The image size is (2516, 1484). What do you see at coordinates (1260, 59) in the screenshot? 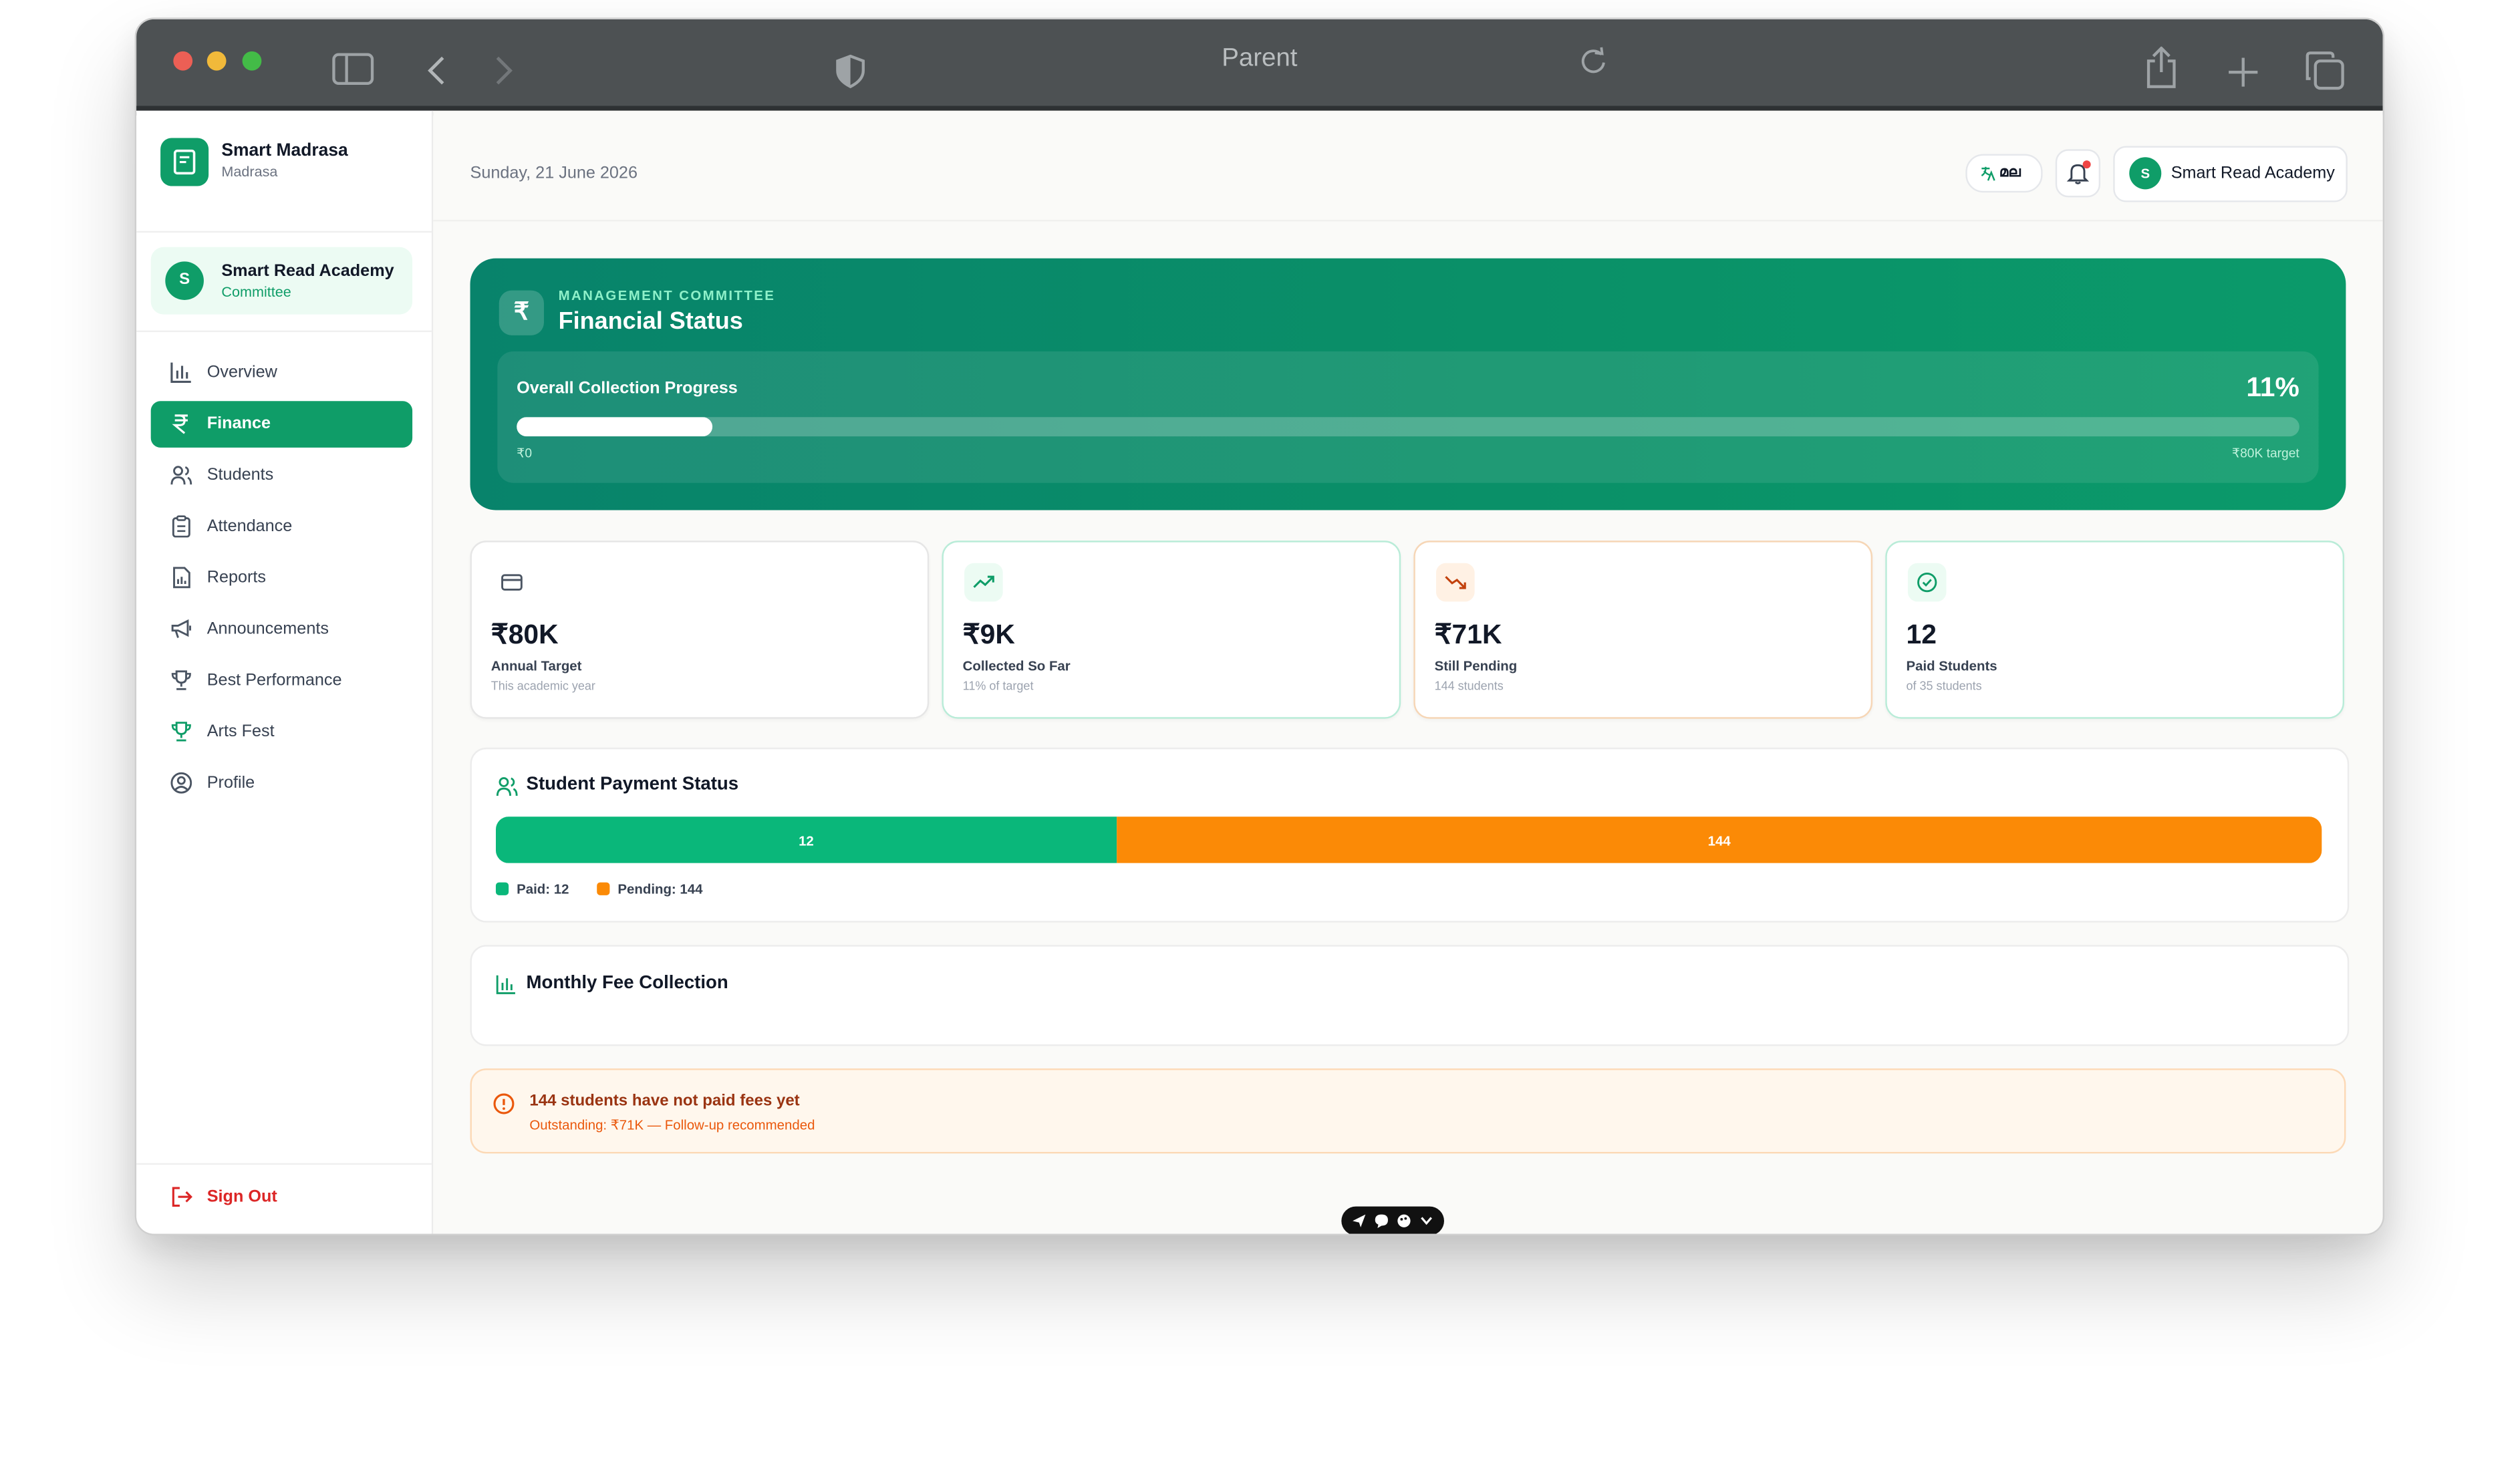
I see `page-title: Parent` at bounding box center [1260, 59].